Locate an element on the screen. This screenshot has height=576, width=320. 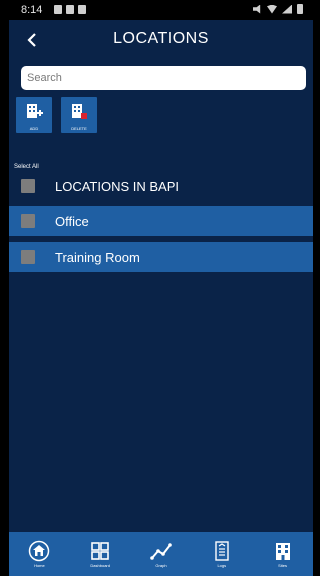
signal-icon is located at coordinates (287, 9).